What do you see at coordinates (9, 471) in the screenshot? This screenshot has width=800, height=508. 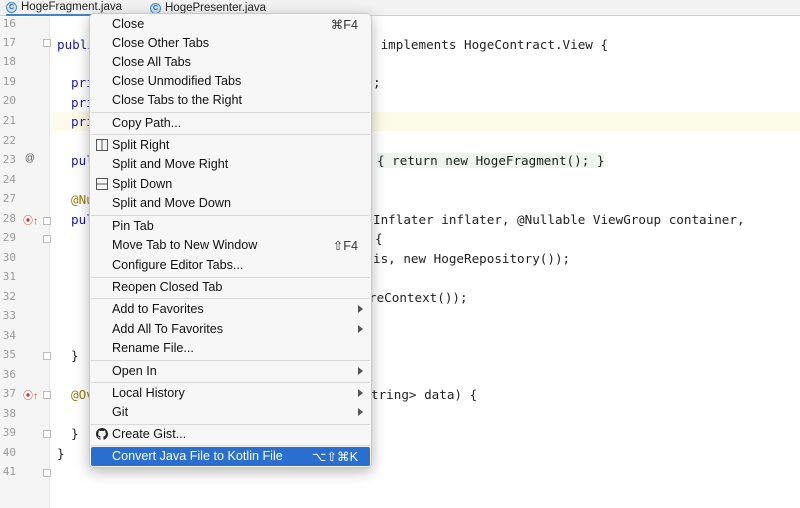 I see `line-number: 41` at bounding box center [9, 471].